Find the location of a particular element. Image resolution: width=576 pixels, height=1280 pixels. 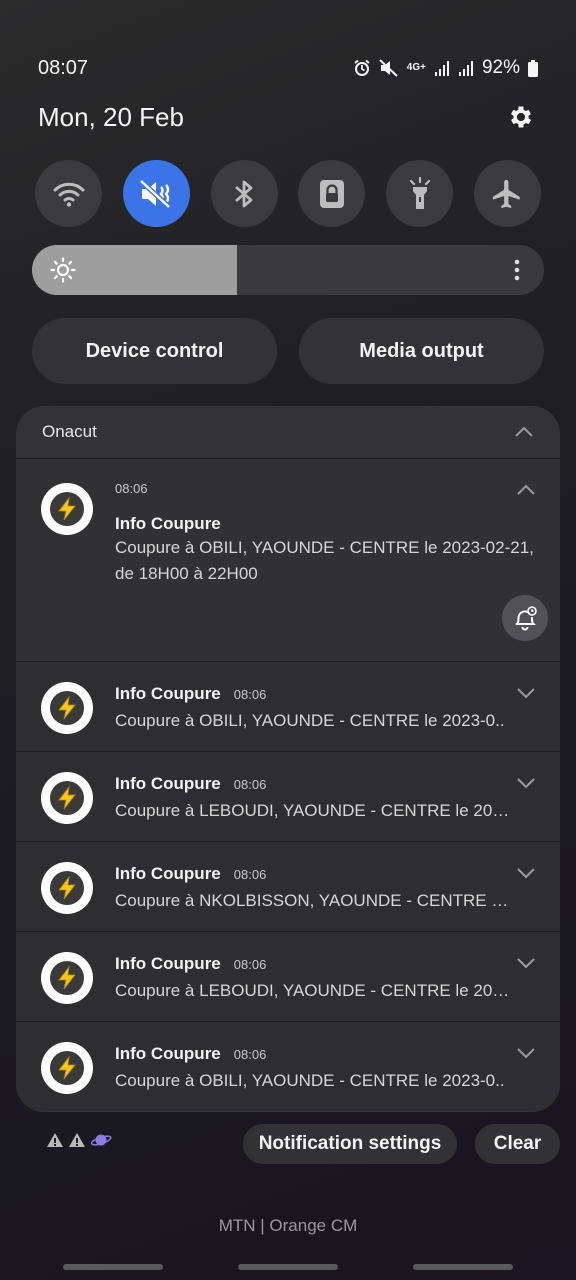

gear-icon is located at coordinates (521, 117).